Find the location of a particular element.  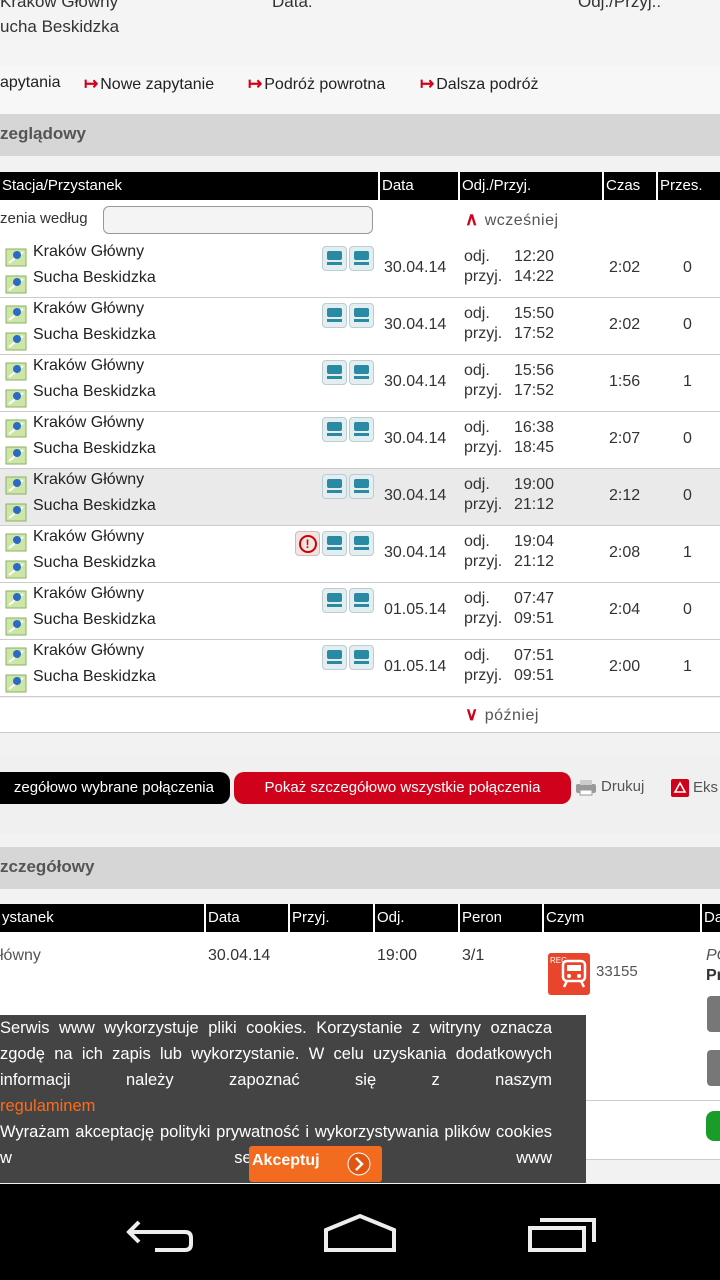

edit-query-link: apytania is located at coordinates (30, 83).